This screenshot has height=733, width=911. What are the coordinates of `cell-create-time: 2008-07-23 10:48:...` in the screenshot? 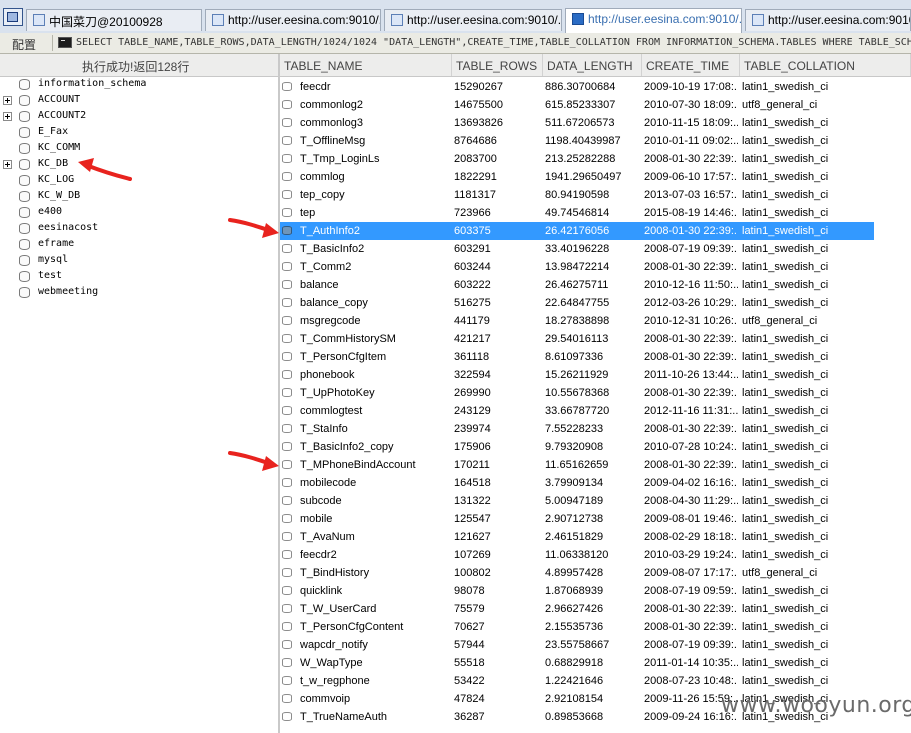 It's located at (691, 681).